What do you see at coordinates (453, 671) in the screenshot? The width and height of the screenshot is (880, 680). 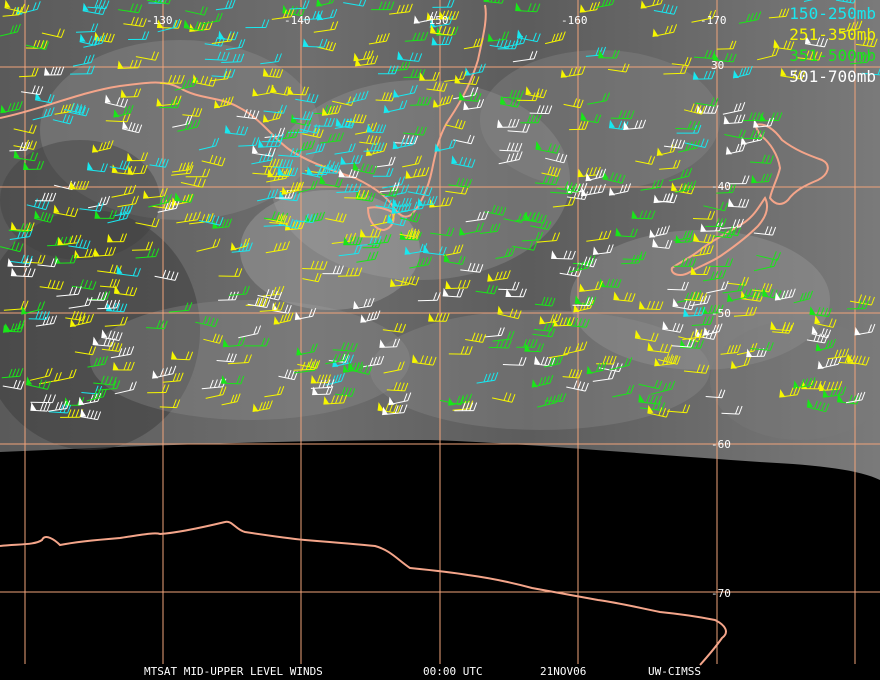 I see `valid-time: 00:00 UTC` at bounding box center [453, 671].